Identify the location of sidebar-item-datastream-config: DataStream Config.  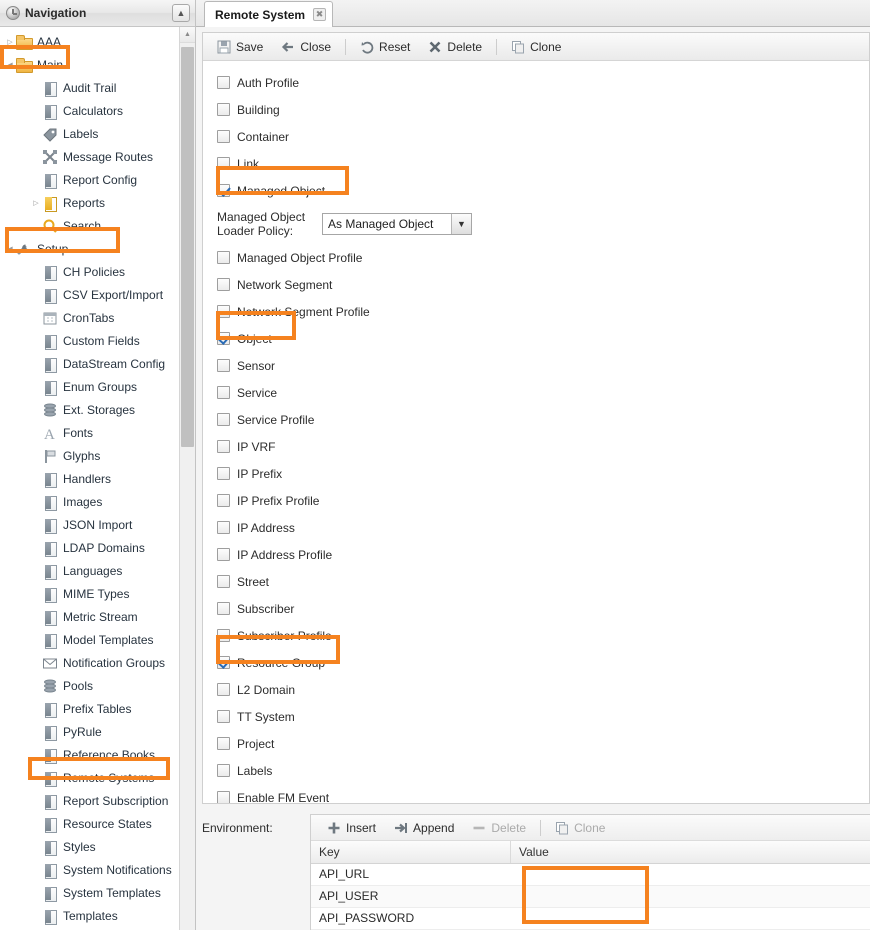
(97, 363).